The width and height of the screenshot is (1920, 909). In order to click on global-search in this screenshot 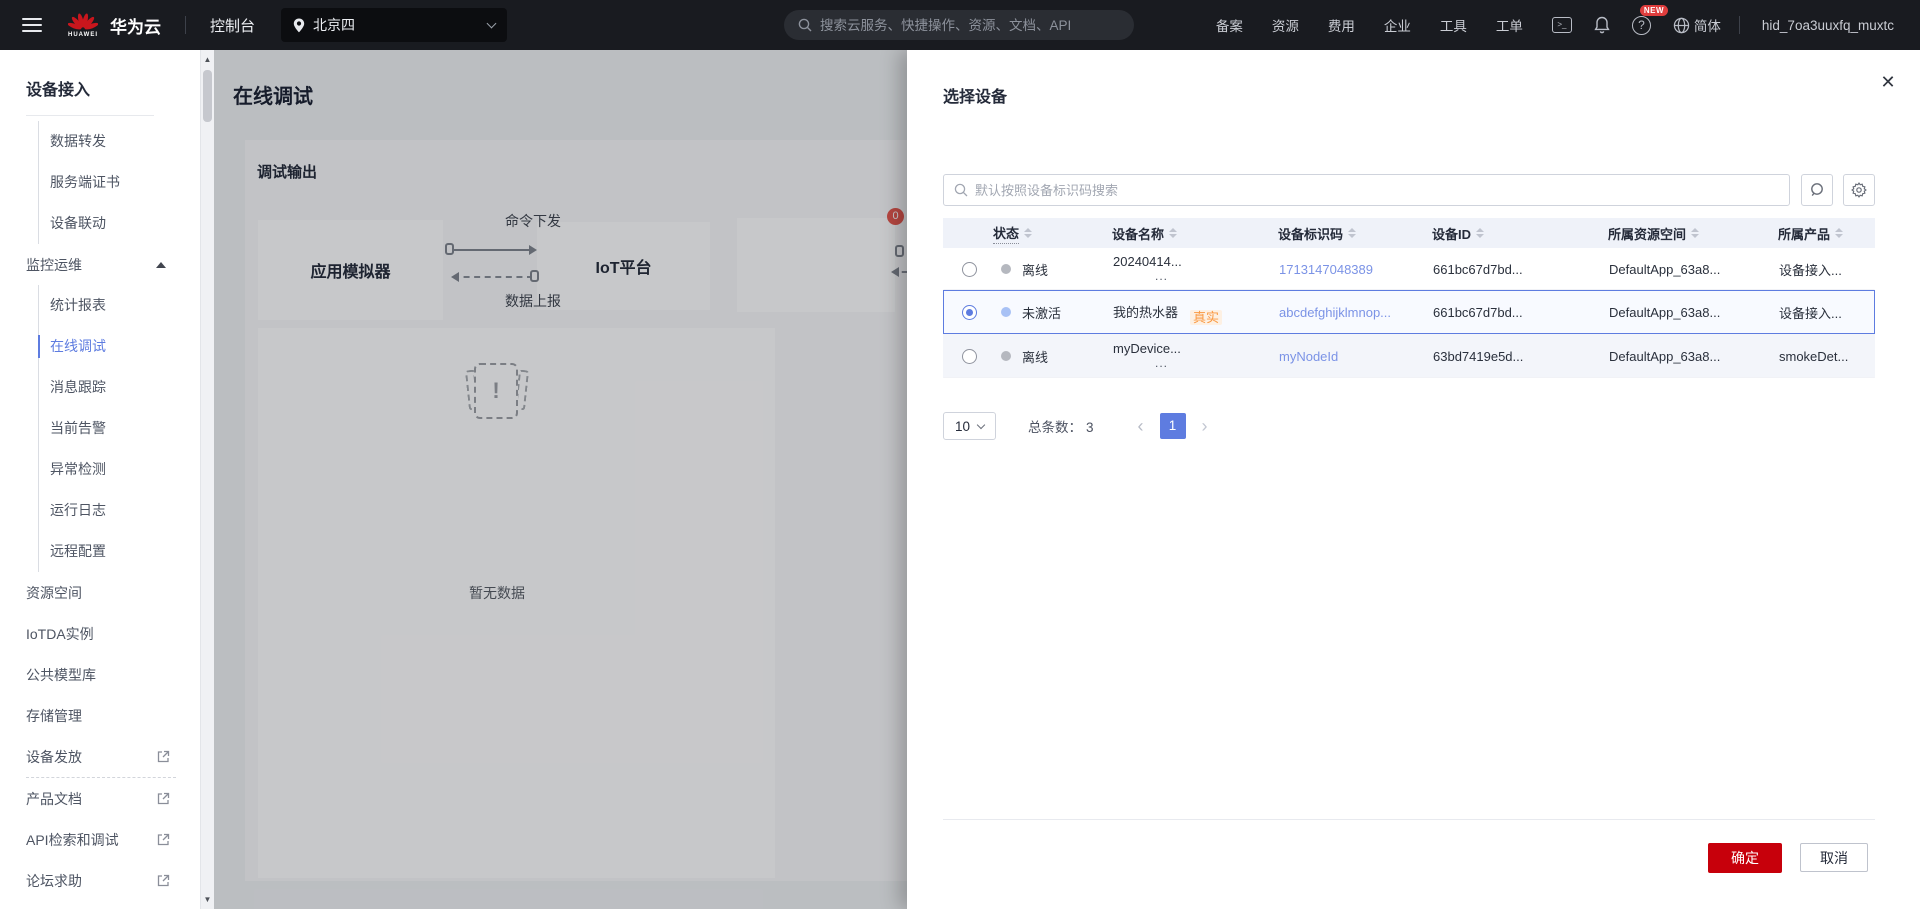, I will do `click(959, 25)`.